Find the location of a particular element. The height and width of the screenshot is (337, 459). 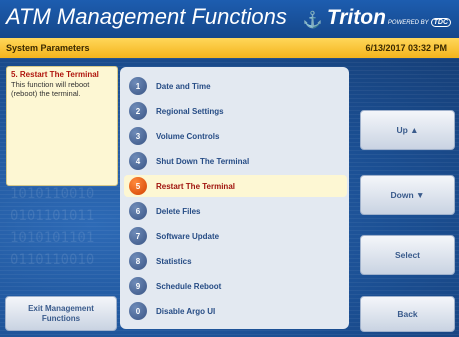

menu-label: Statistics is located at coordinates (174, 261).